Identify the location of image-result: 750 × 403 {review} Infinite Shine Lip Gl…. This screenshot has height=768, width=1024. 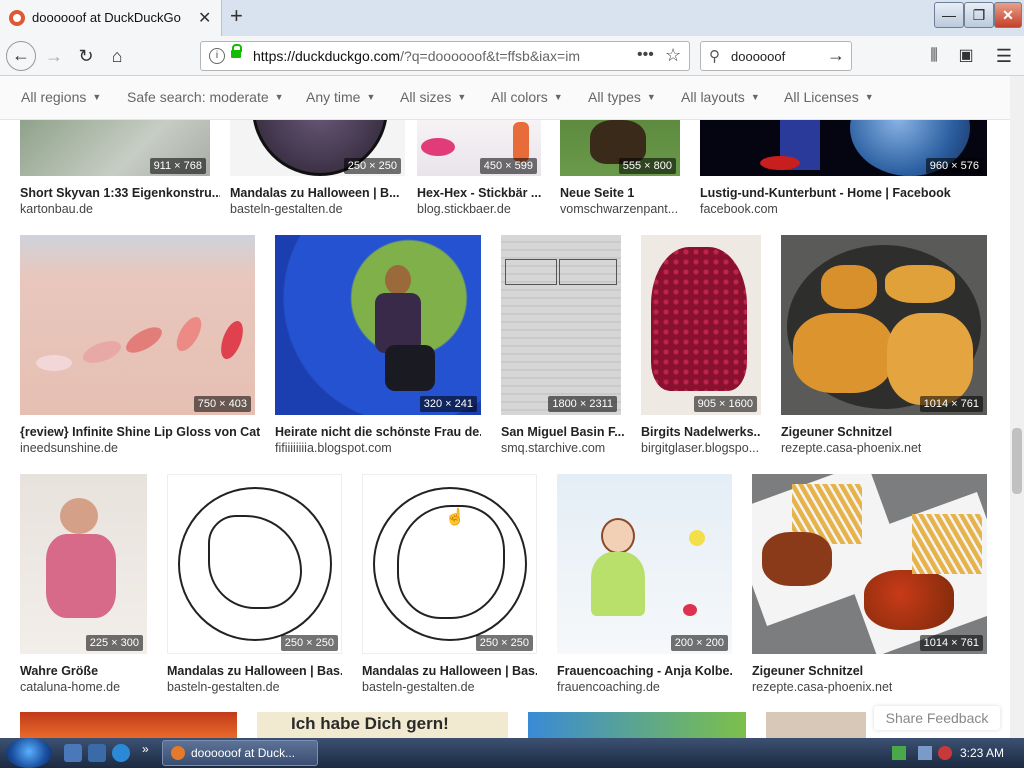
(140, 346).